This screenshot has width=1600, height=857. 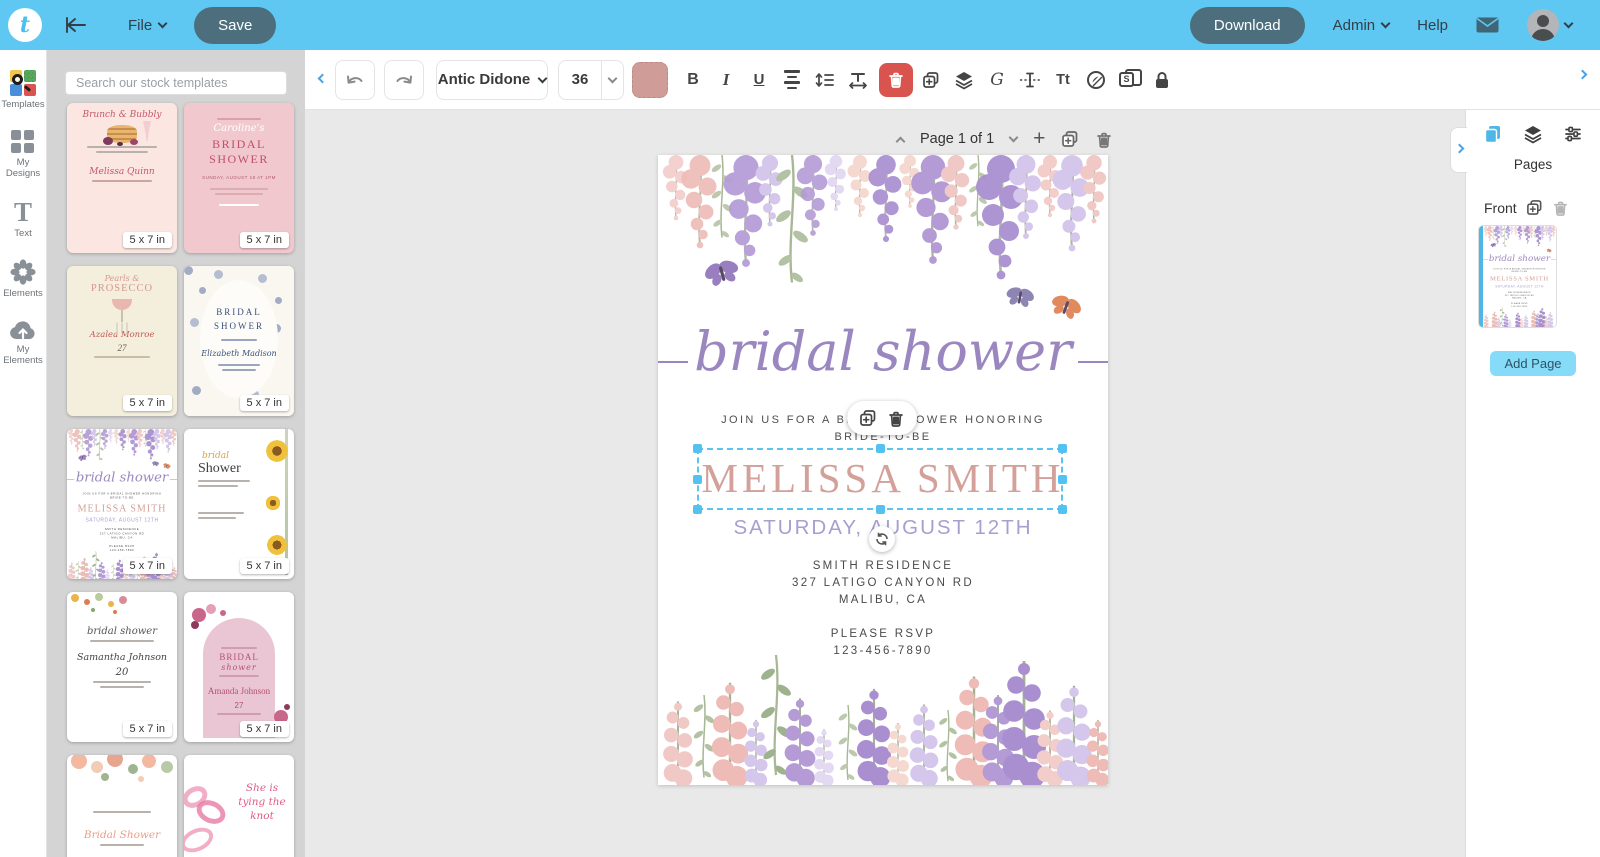 I want to click on help-link: Help, so click(x=1432, y=25).